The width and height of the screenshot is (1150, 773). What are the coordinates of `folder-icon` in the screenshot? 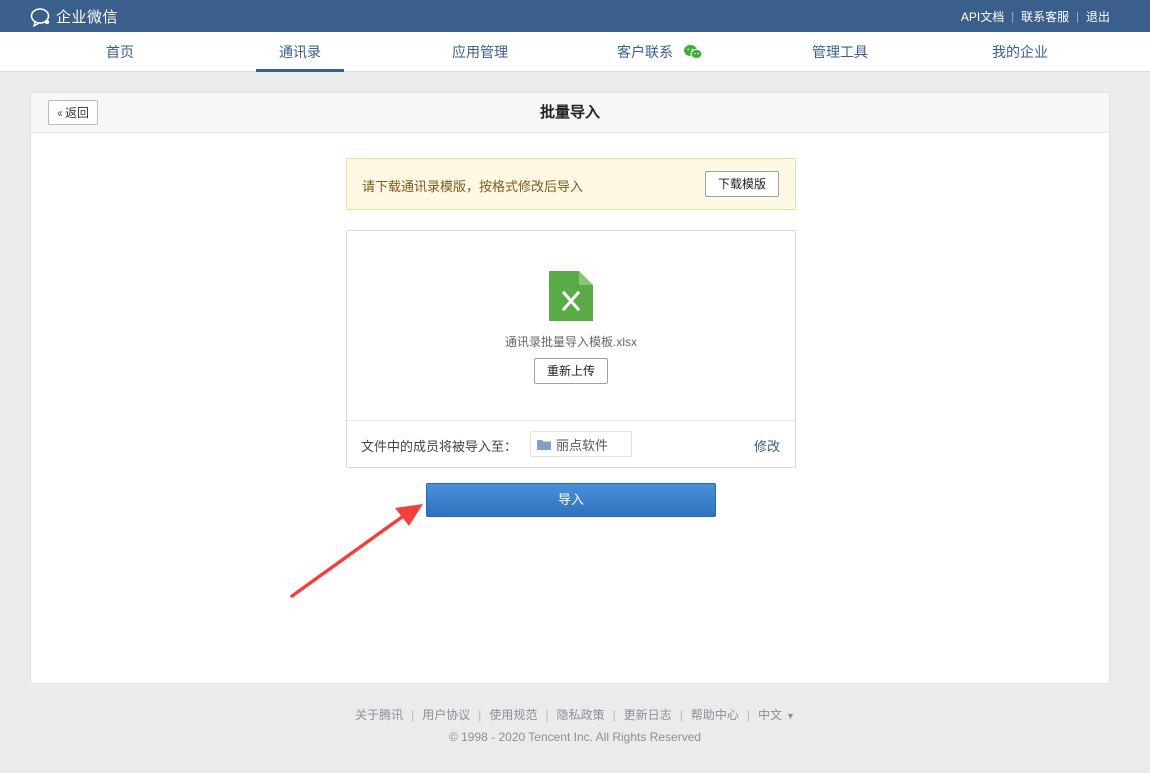 It's located at (544, 444).